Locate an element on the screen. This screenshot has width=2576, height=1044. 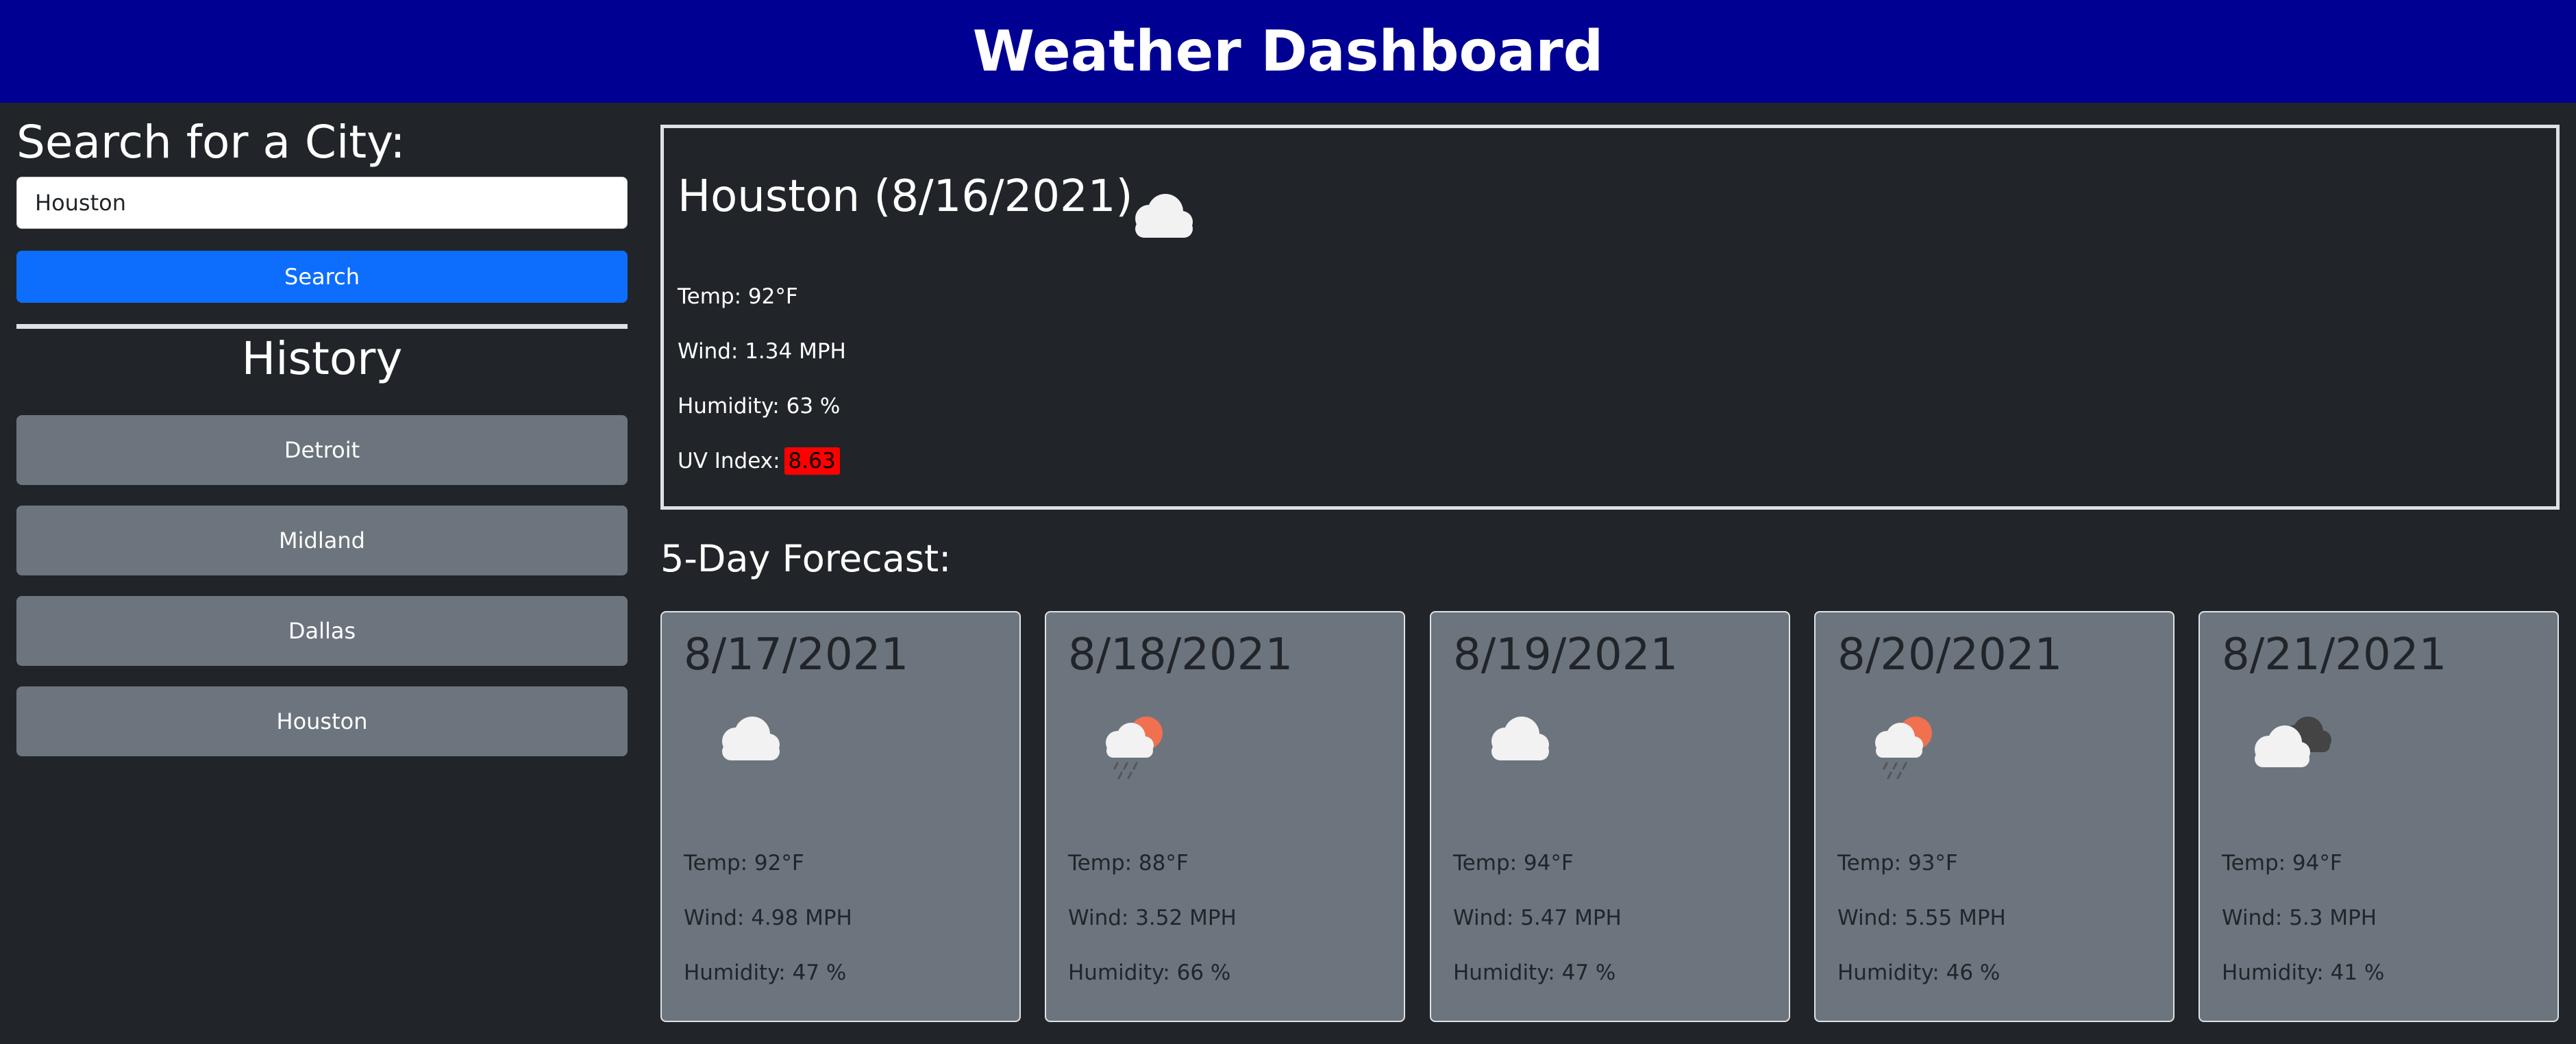
forecast-date: 8/20/2021 is located at coordinates (1950, 655).